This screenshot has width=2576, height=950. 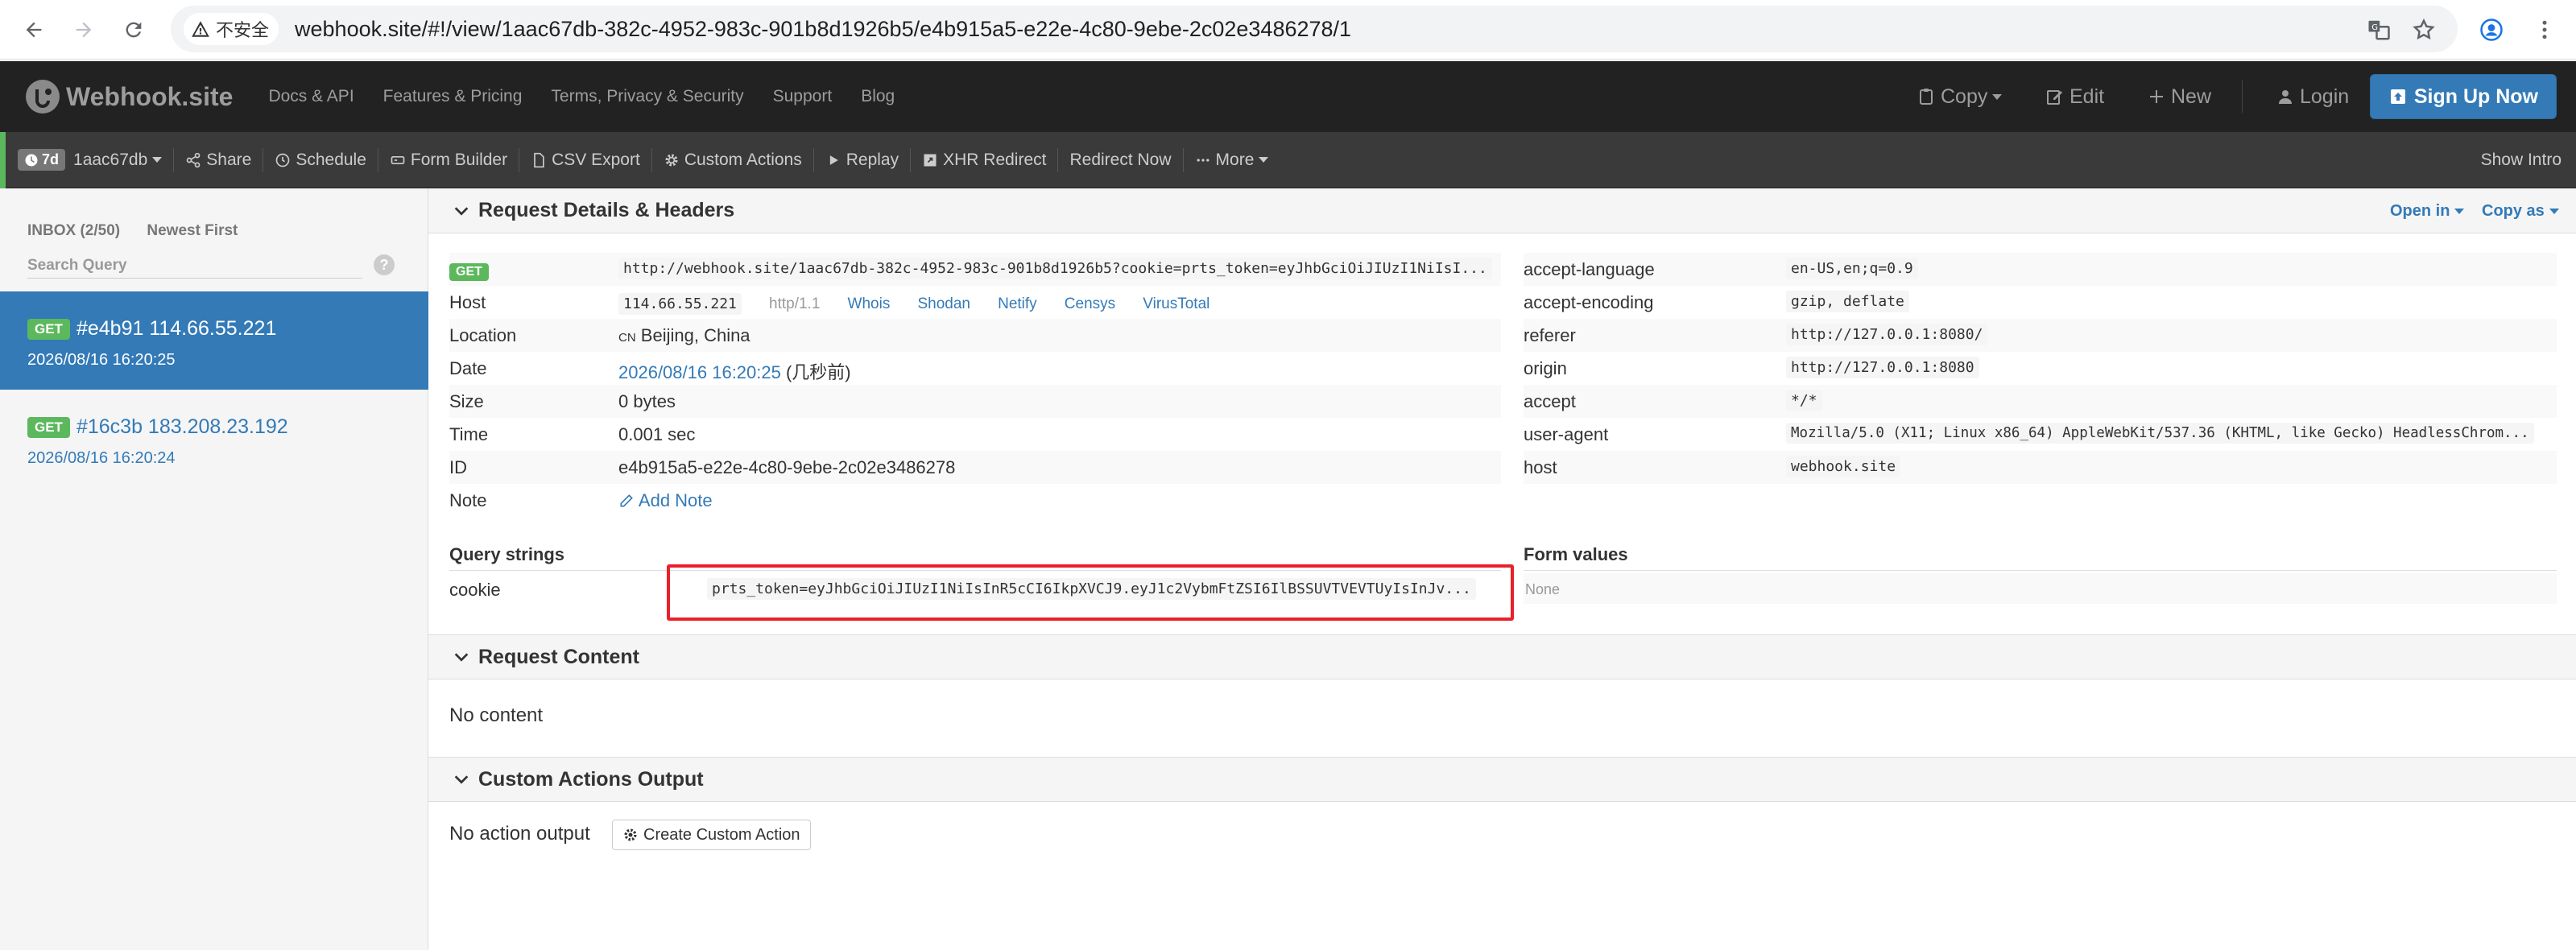 I want to click on censys-link: Censys, so click(x=1090, y=303).